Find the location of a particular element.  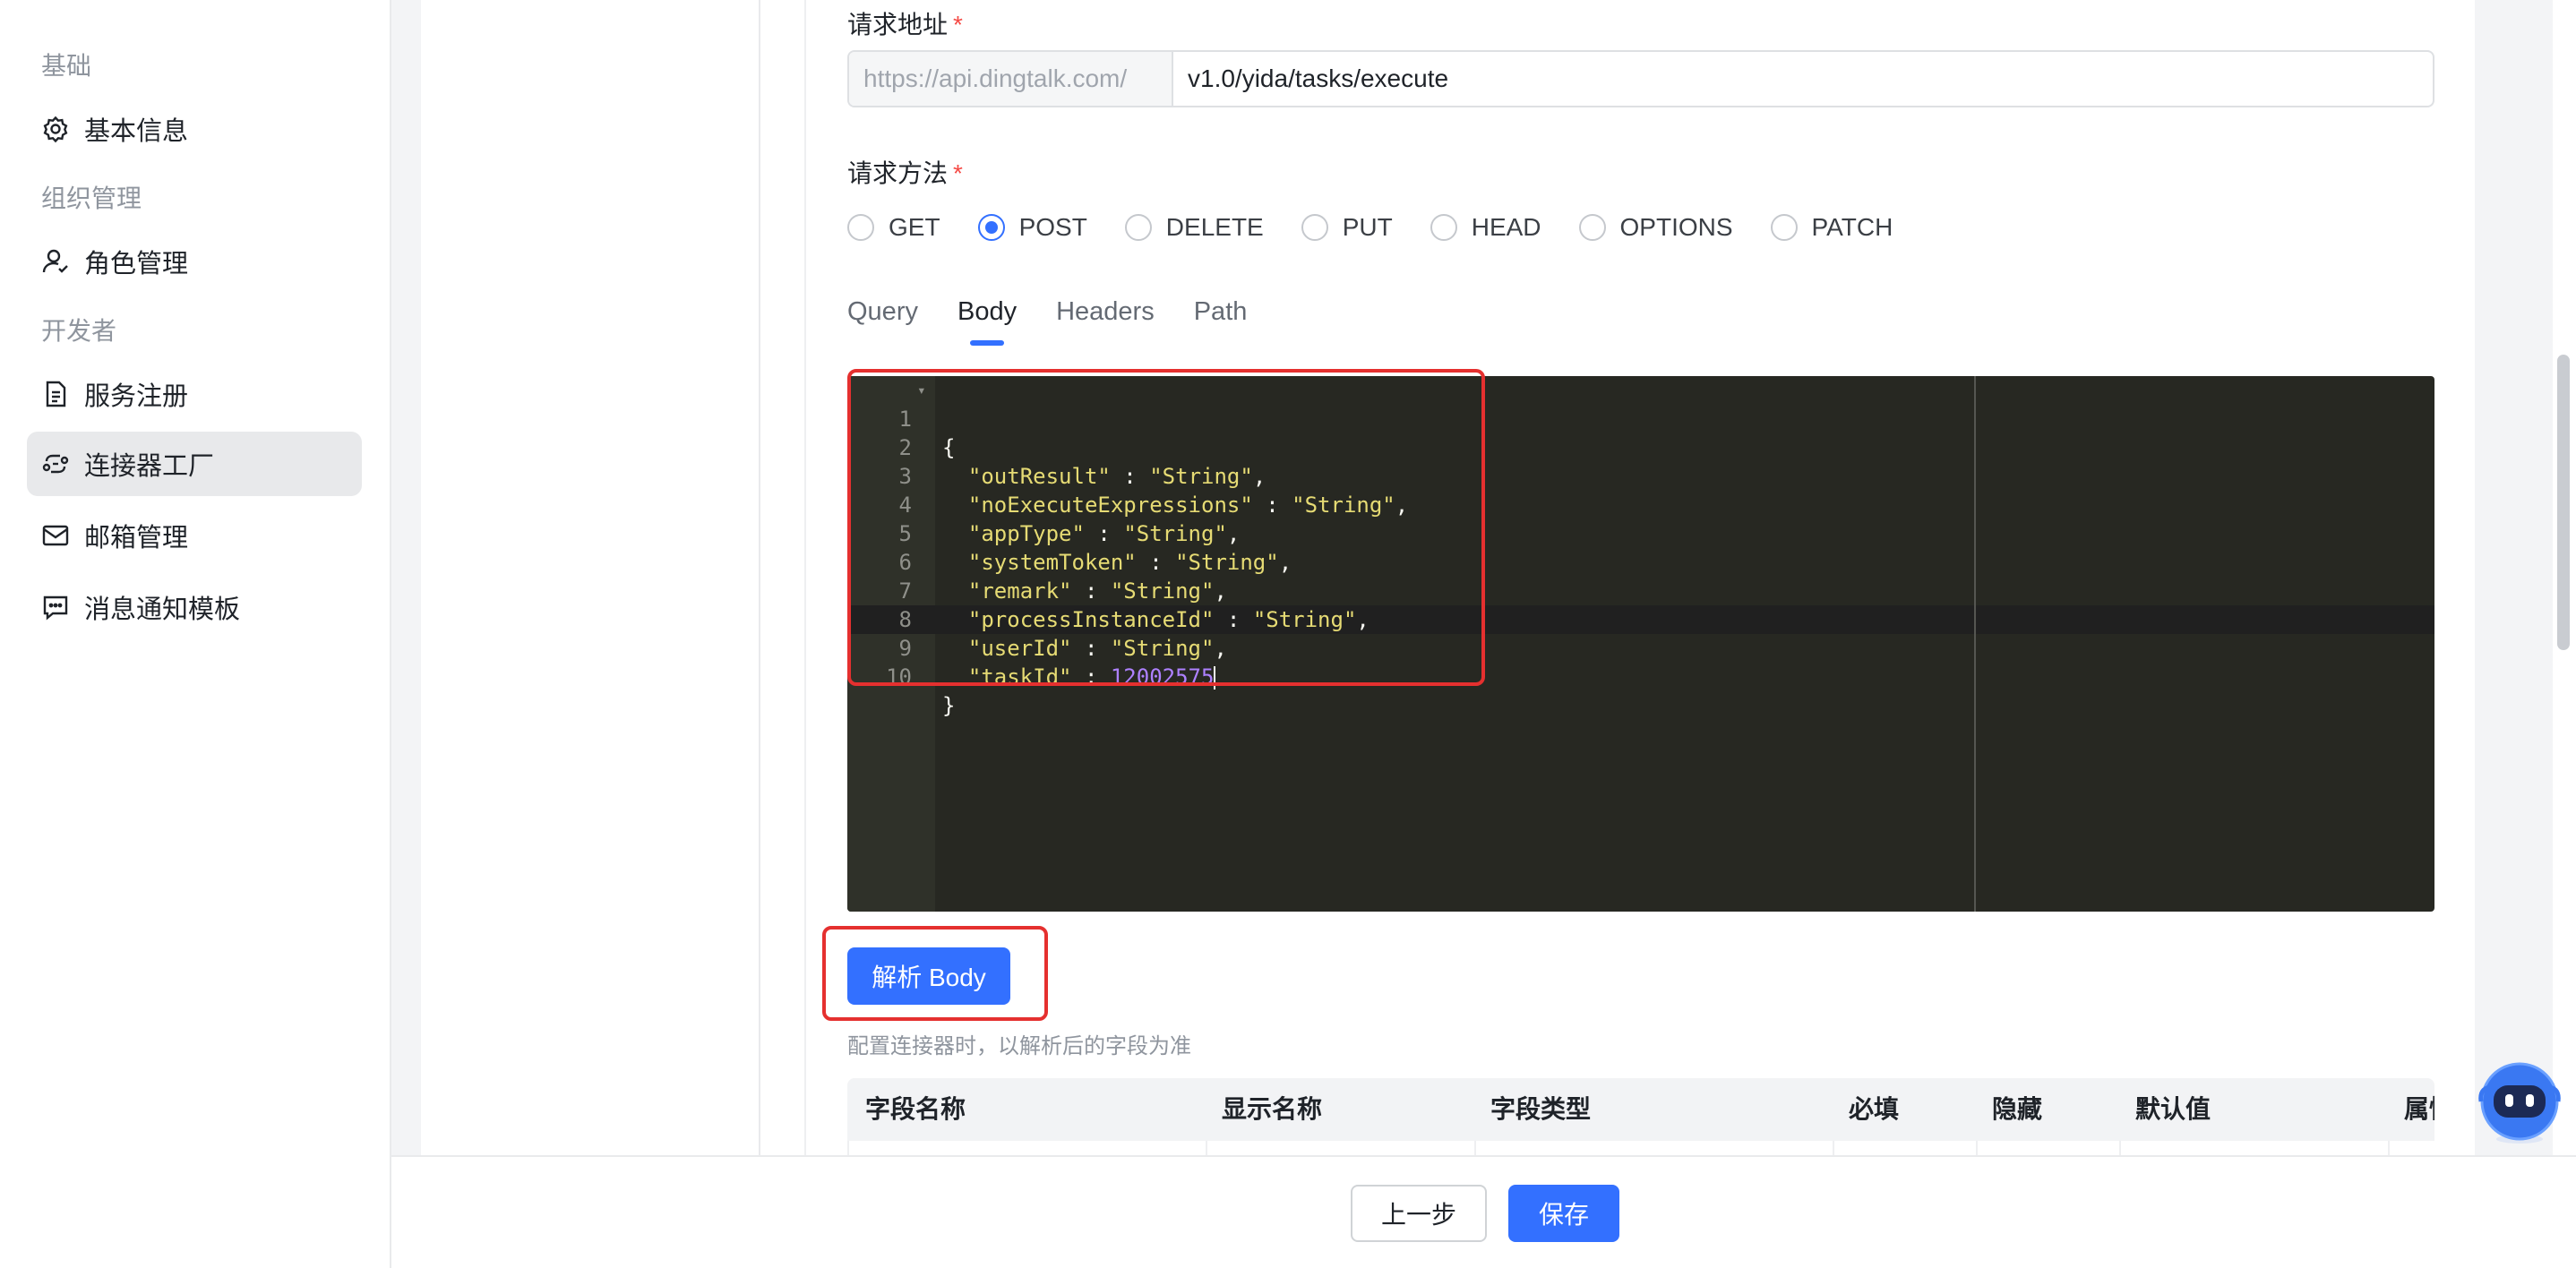

sidebar-group-developer: 开发者 is located at coordinates (79, 331).